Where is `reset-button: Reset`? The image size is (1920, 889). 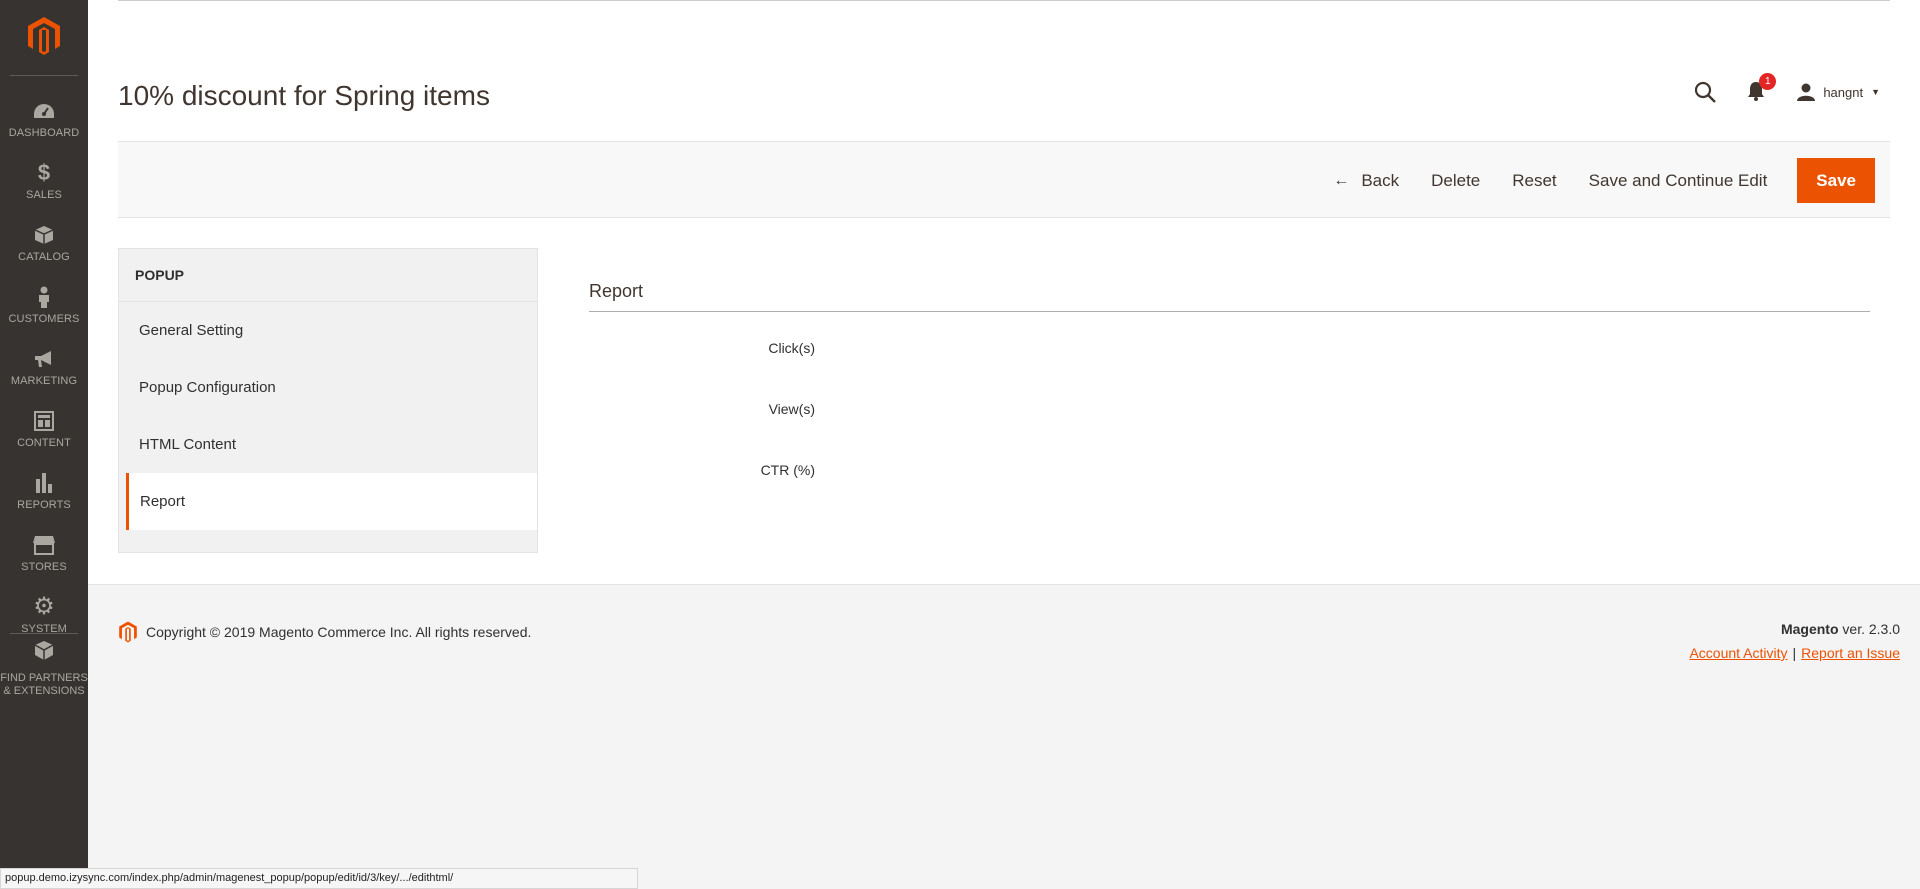 reset-button: Reset is located at coordinates (1534, 181).